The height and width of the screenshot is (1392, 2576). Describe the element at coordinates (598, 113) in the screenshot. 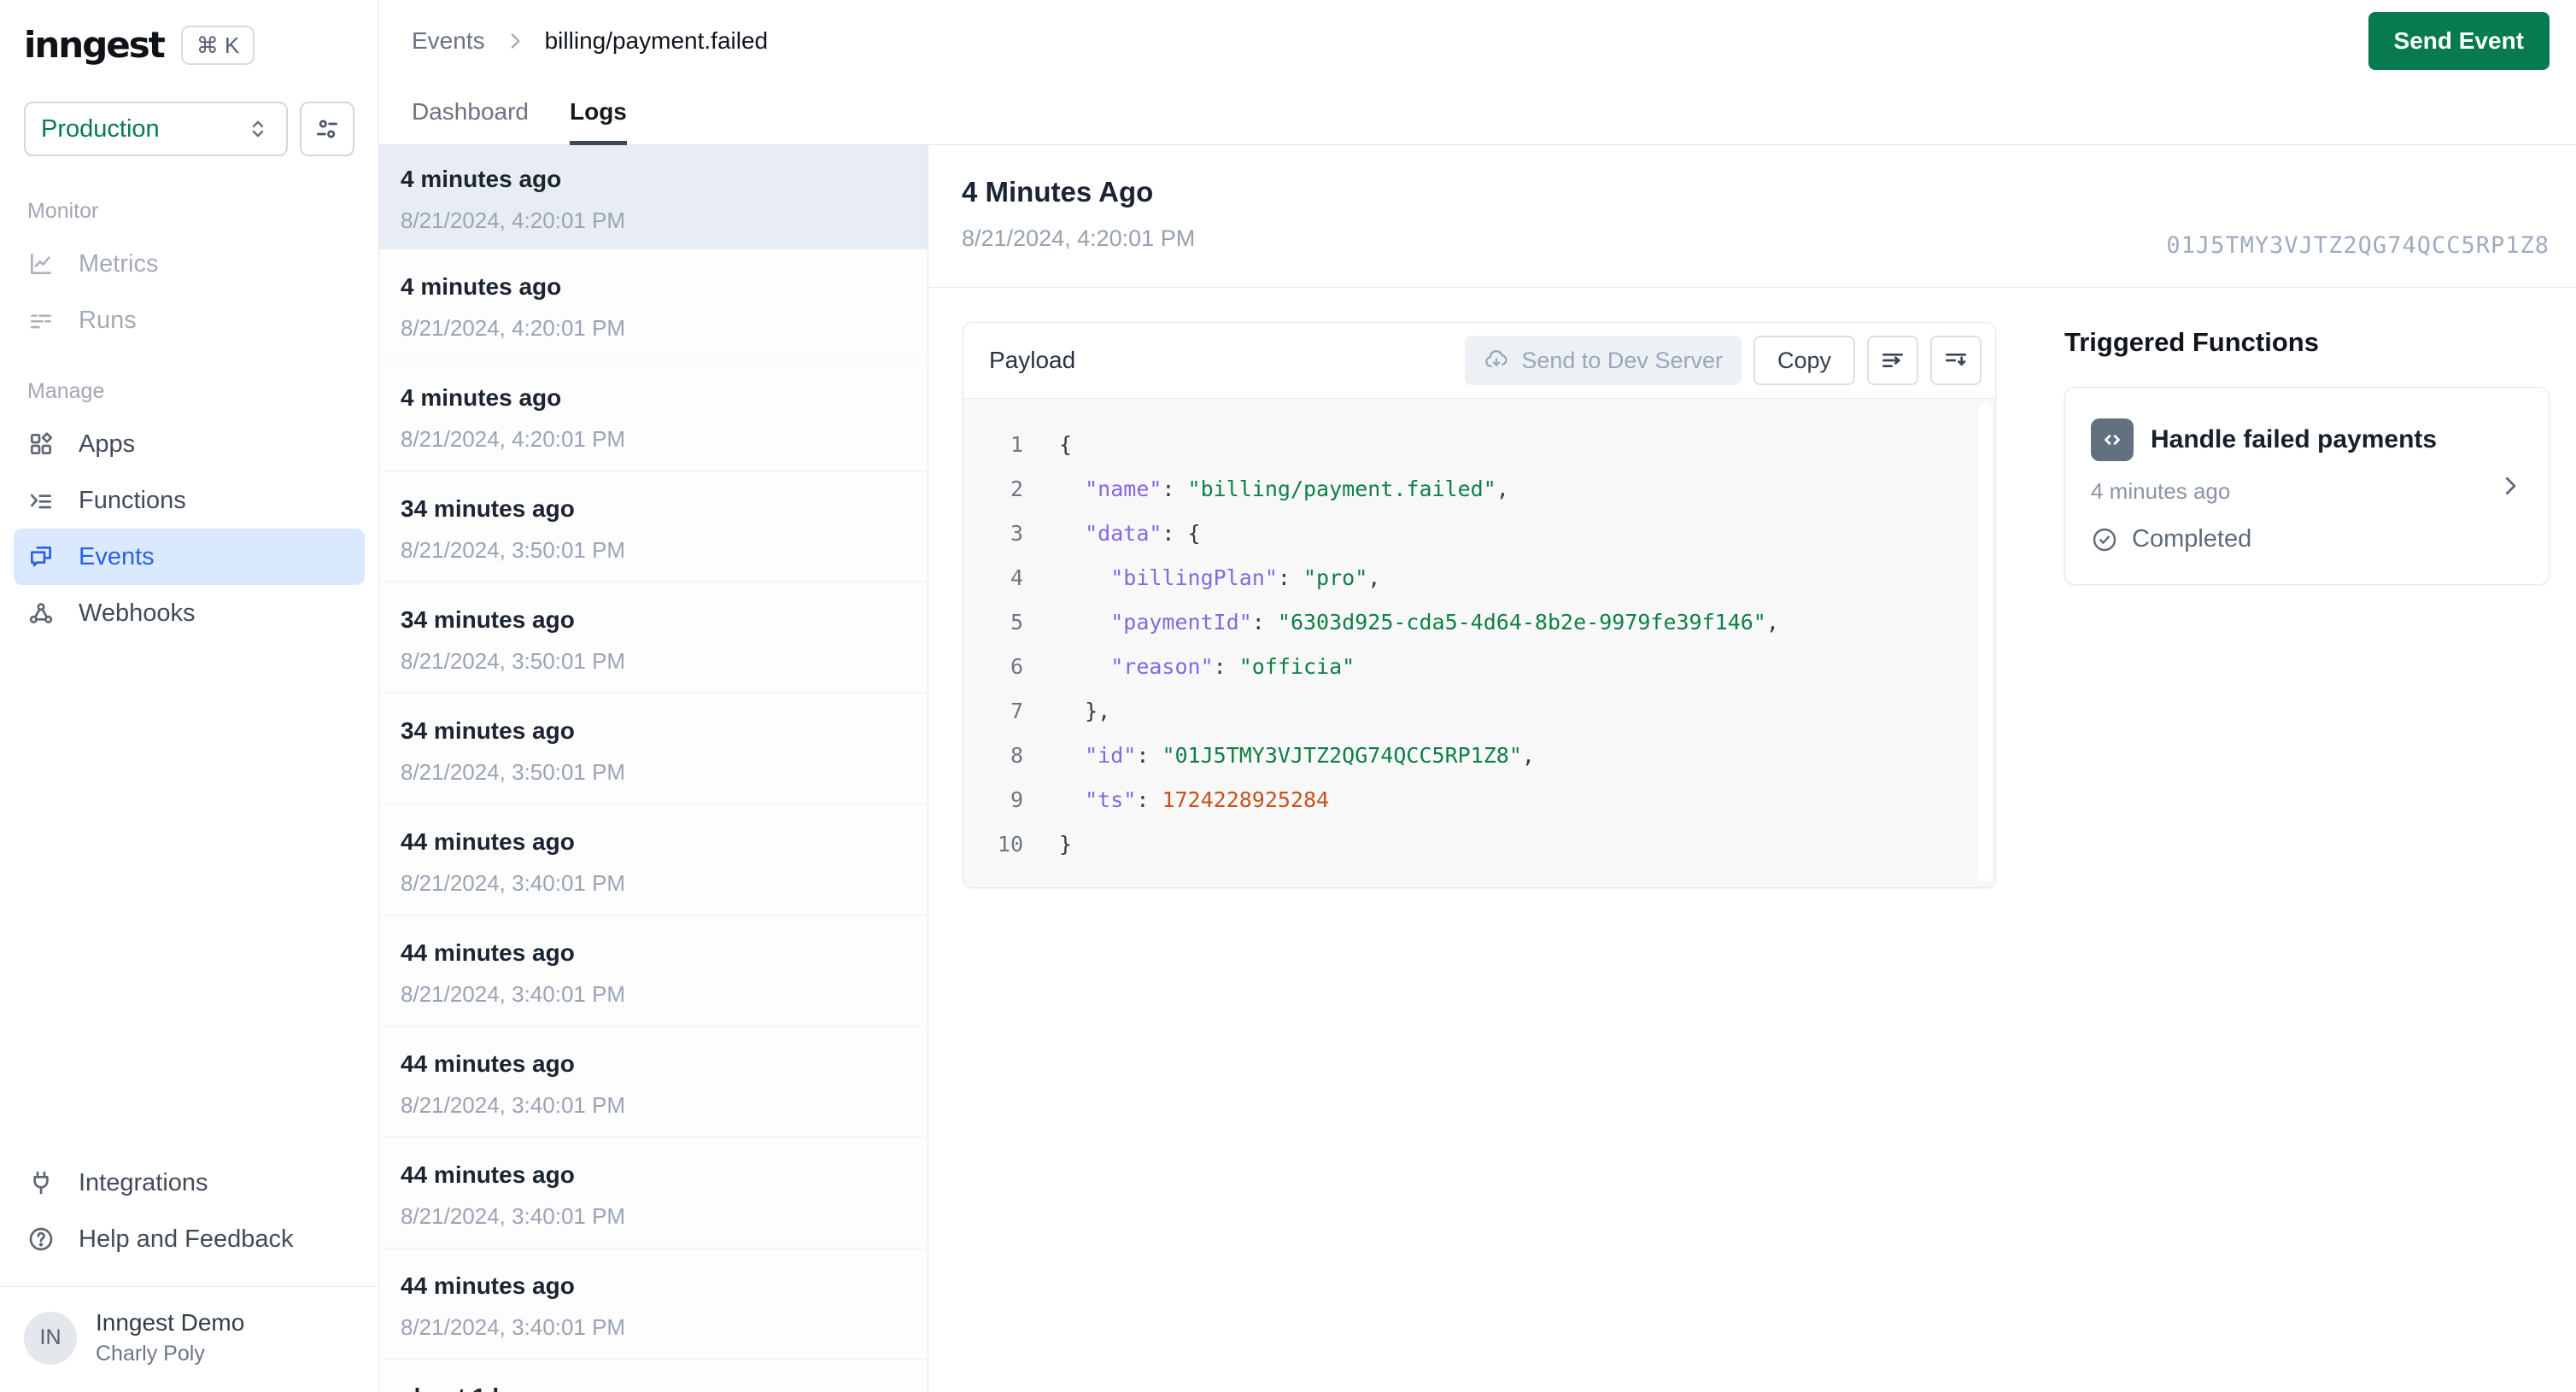

I see `tab-logs: Logs` at that location.